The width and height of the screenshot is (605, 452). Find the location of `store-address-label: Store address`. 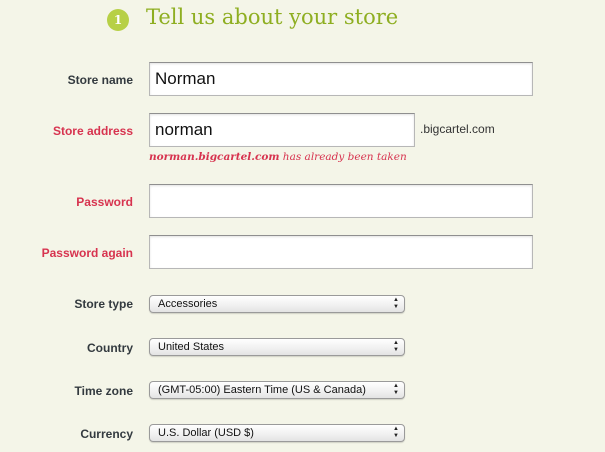

store-address-label: Store address is located at coordinates (92, 131).